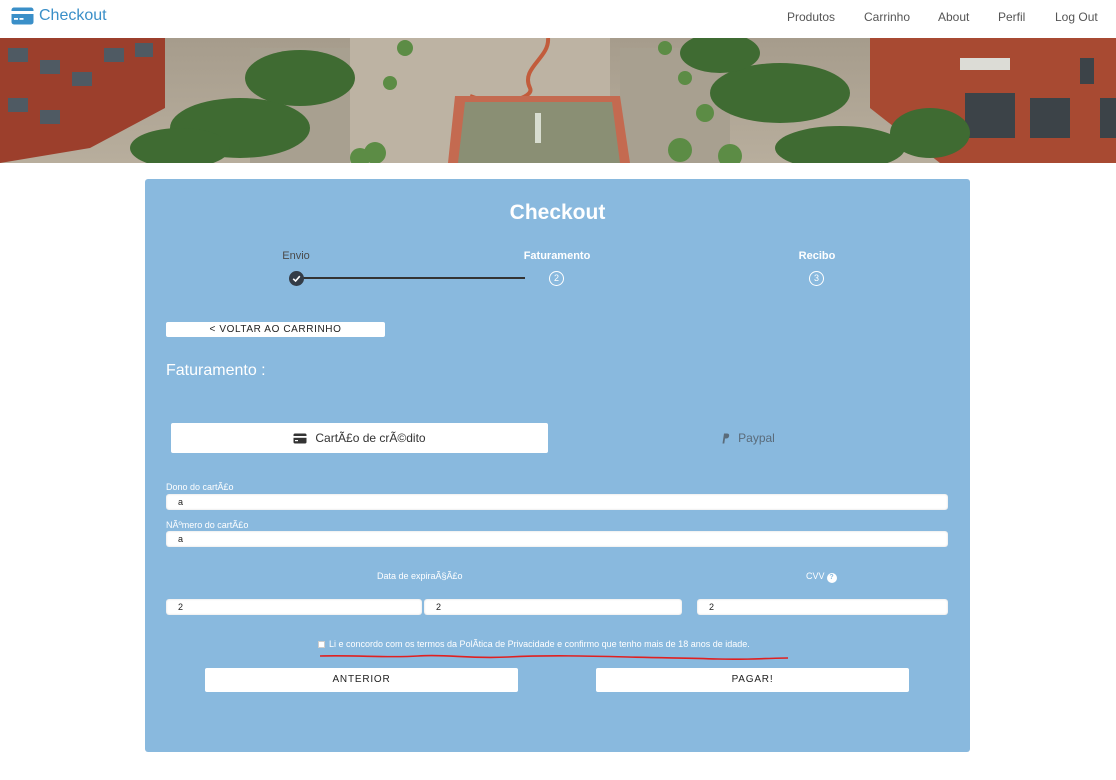 This screenshot has height=780, width=1116. Describe the element at coordinates (557, 539) in the screenshot. I see `card-number-input: a` at that location.